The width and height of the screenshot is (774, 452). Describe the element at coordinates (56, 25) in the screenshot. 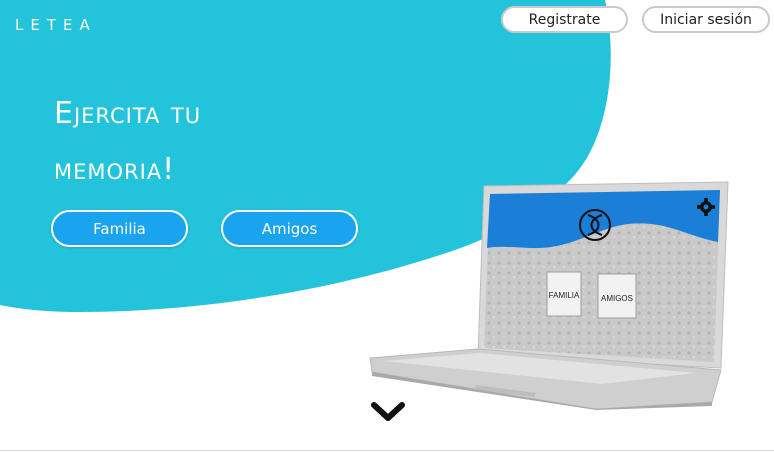

I see `brand-logo: LETEA` at that location.